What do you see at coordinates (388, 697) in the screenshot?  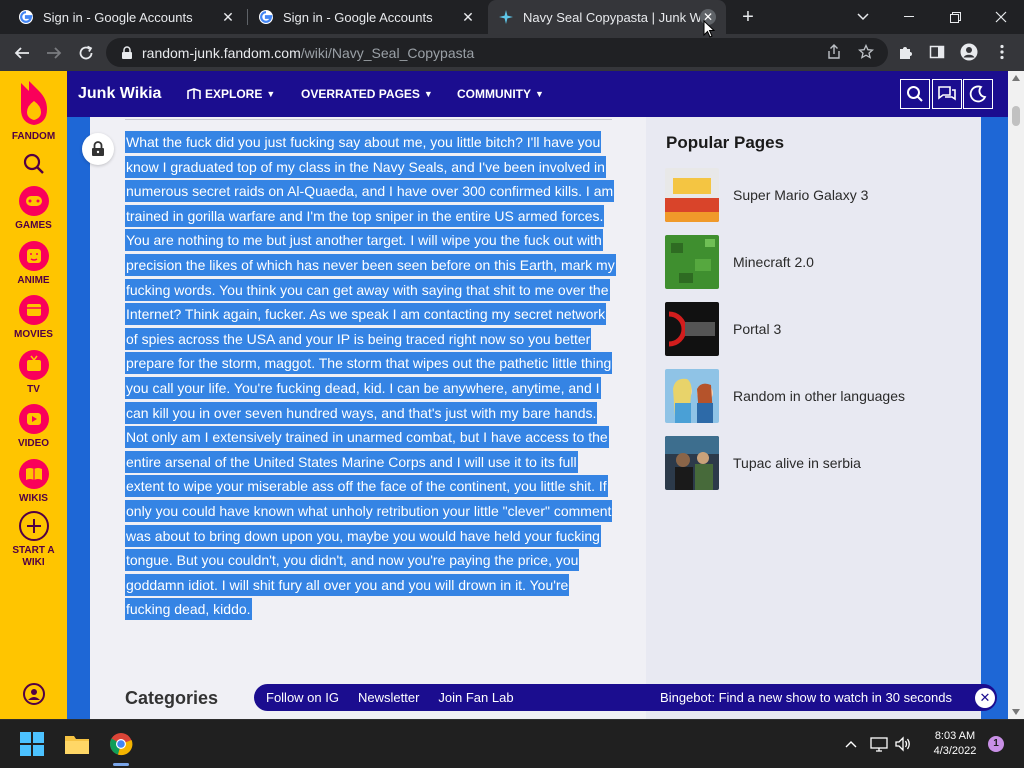 I see `newsletter-link: Newsletter` at bounding box center [388, 697].